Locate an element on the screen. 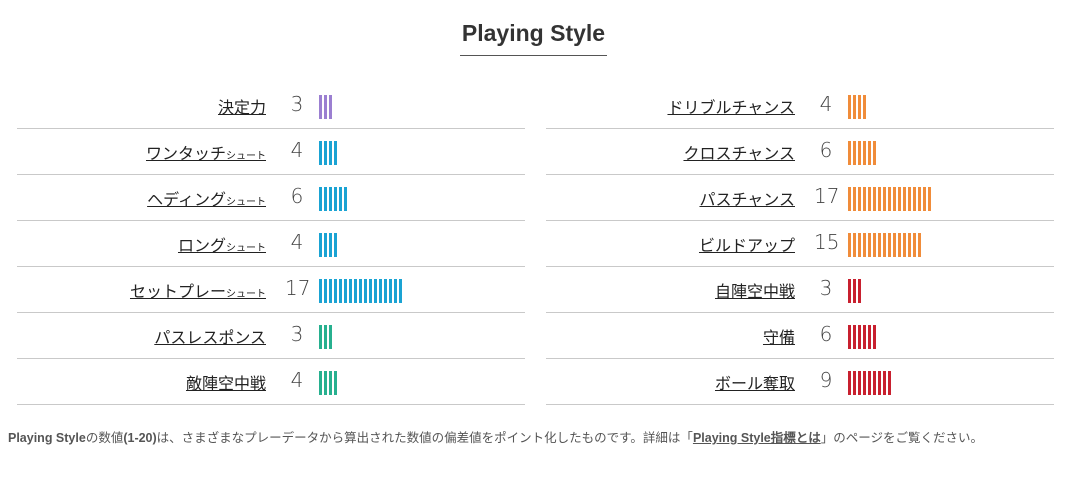 This screenshot has height=484, width=1067. stat-label-link: セットプレーシュート is located at coordinates (198, 290).